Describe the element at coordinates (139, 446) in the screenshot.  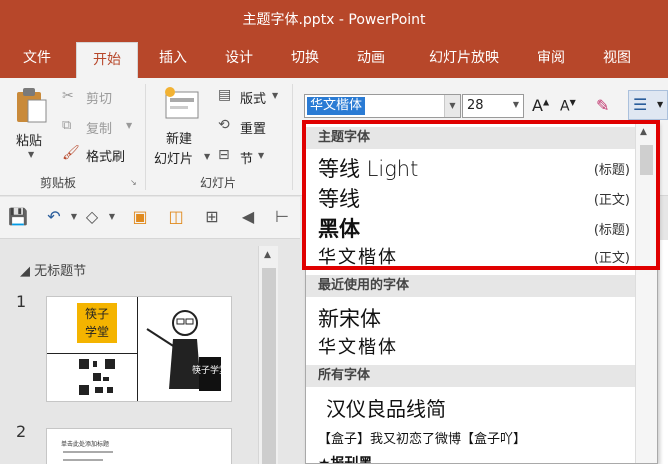
I see `slide-thumbnail-2: 单击此处添加标题` at that location.